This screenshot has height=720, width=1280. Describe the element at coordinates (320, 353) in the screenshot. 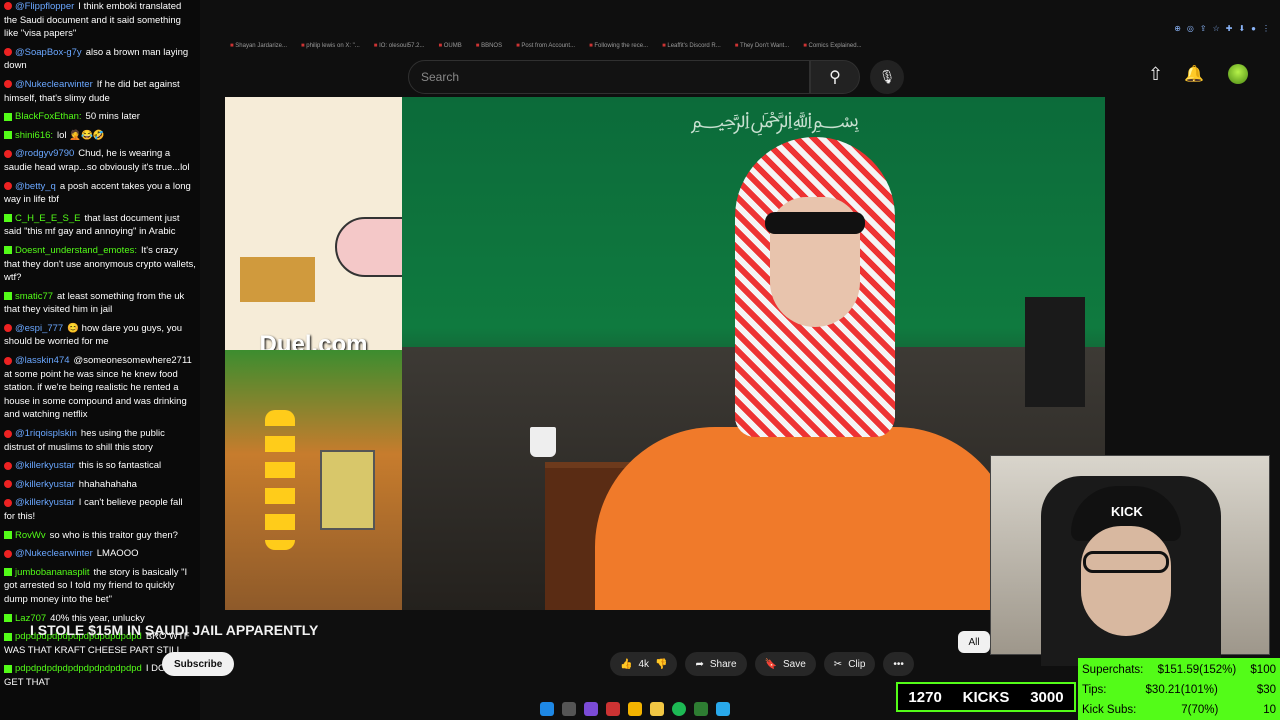

I see `side-gameplay-video: Duel.com` at that location.